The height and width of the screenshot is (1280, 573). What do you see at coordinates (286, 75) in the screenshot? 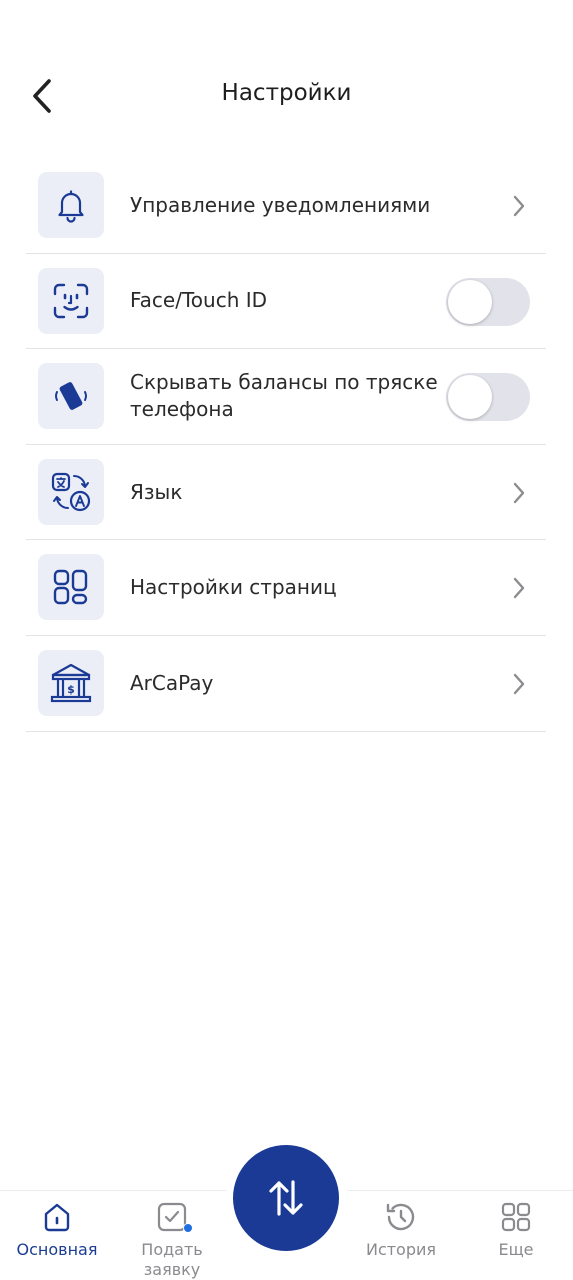
I see `header: Настройки` at bounding box center [286, 75].